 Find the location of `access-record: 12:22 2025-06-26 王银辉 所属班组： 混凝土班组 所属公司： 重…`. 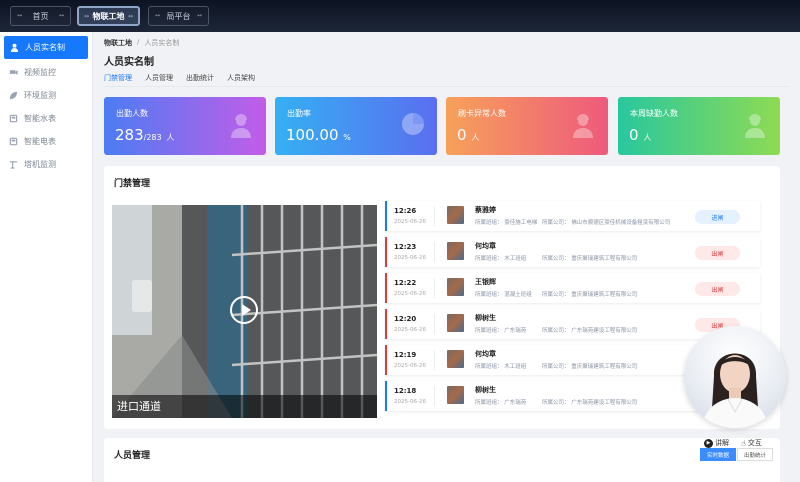

access-record: 12:22 2025-06-26 王银辉 所属班组： 混凝土班组 所属公司： 重… is located at coordinates (572, 288).